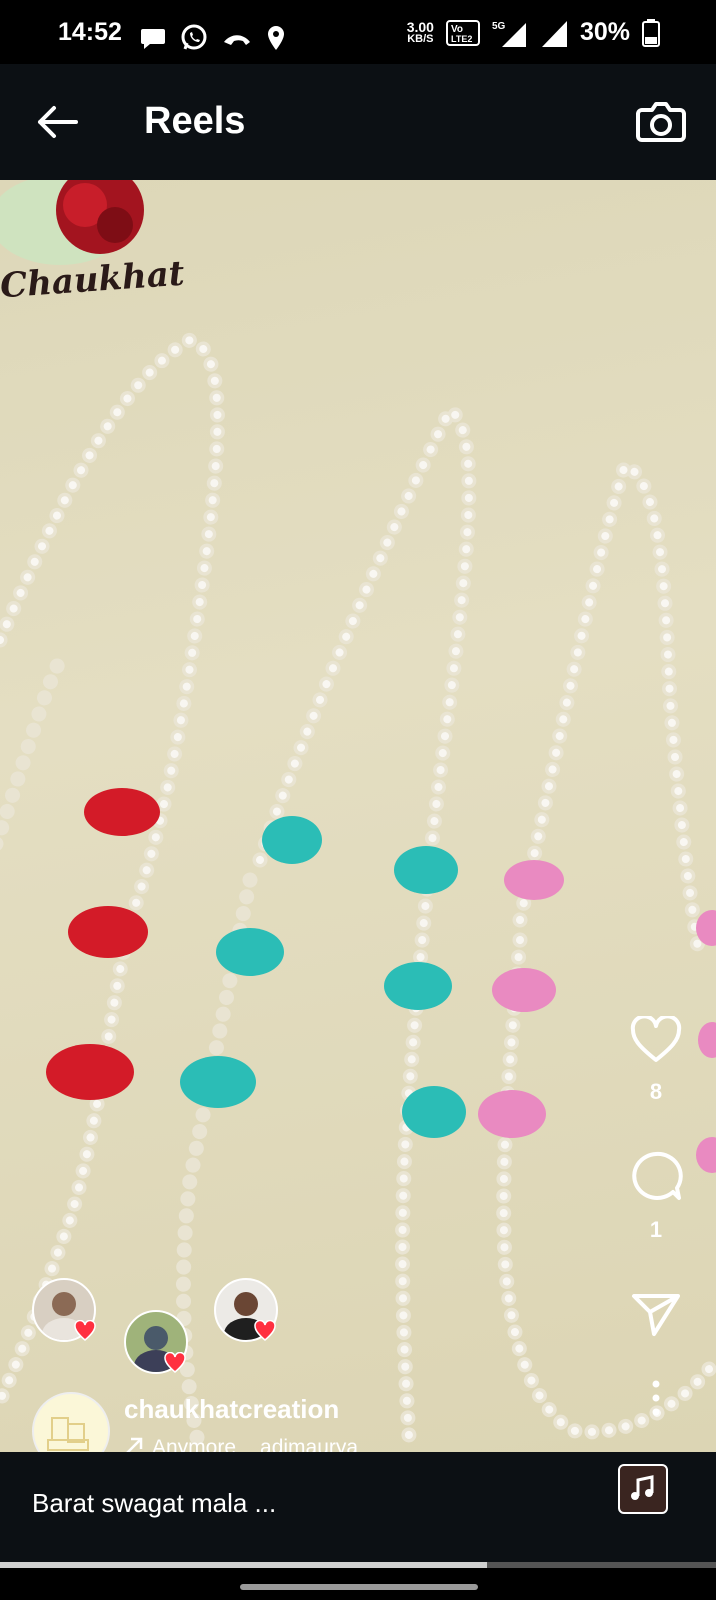 The width and height of the screenshot is (716, 1600). Describe the element at coordinates (56, 122) in the screenshot. I see `back-arrow-icon` at that location.